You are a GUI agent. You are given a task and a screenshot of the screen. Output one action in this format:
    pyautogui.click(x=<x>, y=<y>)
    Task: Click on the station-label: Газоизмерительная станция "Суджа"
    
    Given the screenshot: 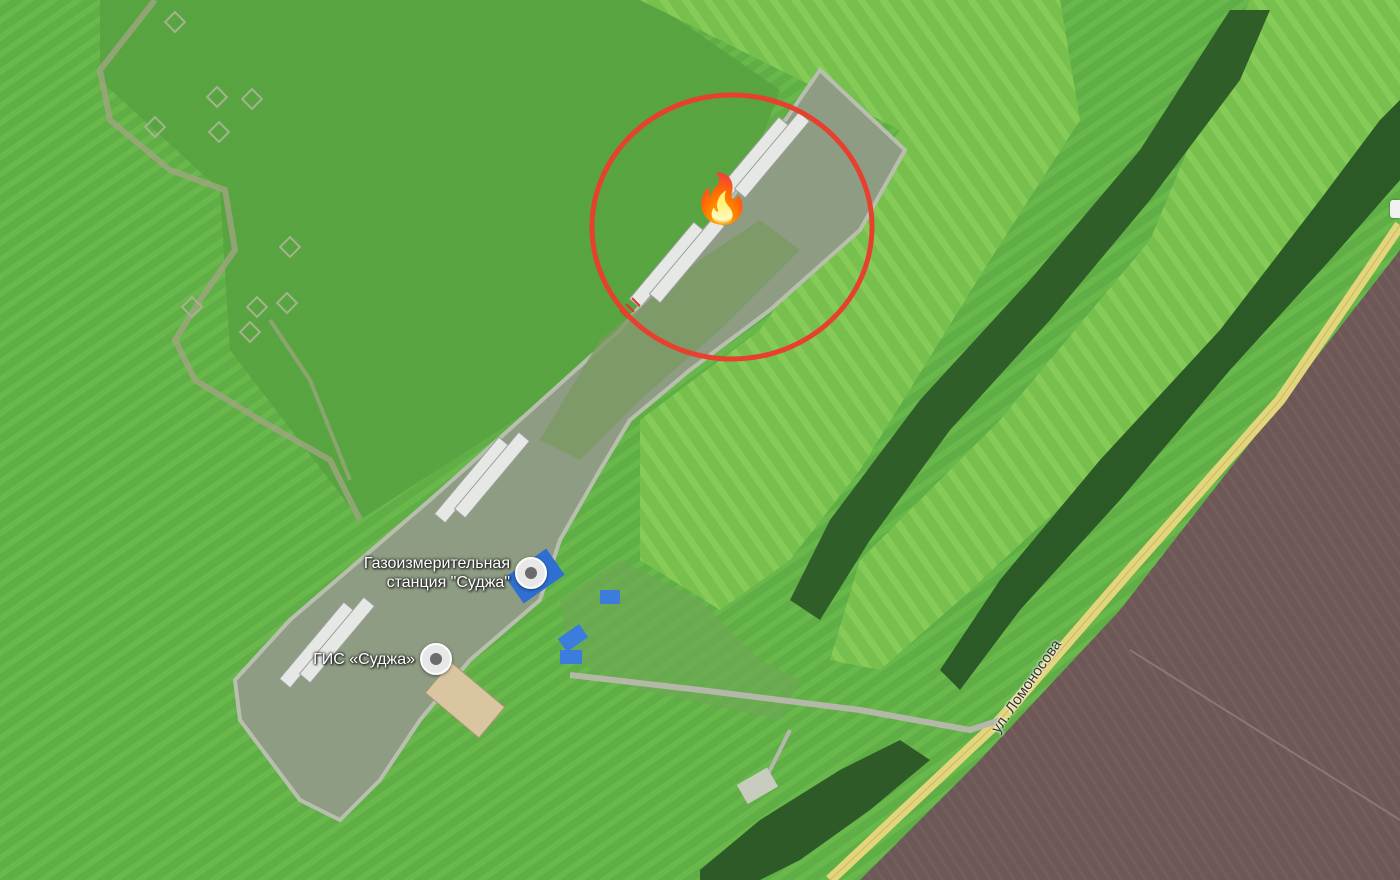 What is the action you would take?
    pyautogui.click(x=405, y=573)
    